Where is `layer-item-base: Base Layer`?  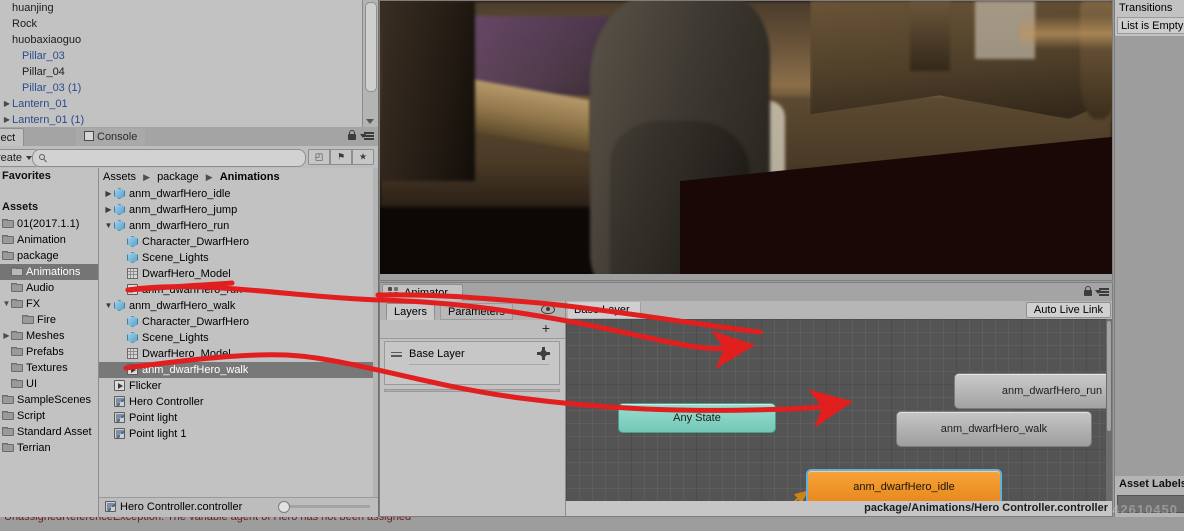
layer-item-base: Base Layer is located at coordinates (472, 354).